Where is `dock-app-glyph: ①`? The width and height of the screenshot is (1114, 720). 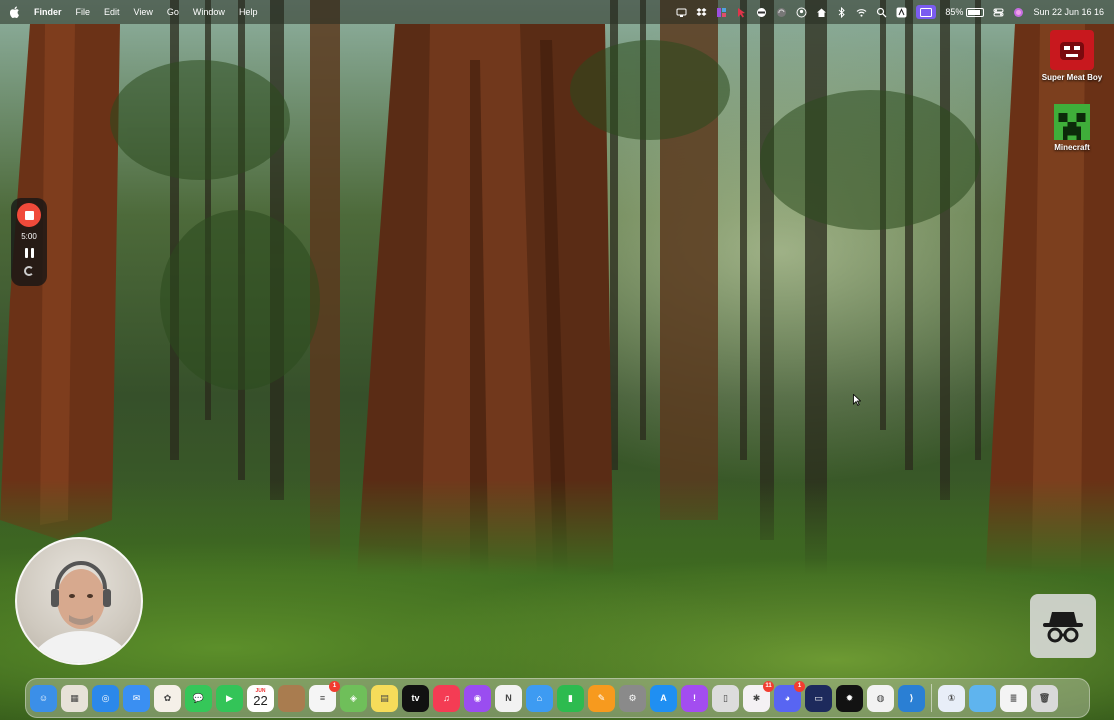
dock-app-glyph: ① is located at coordinates (951, 697).